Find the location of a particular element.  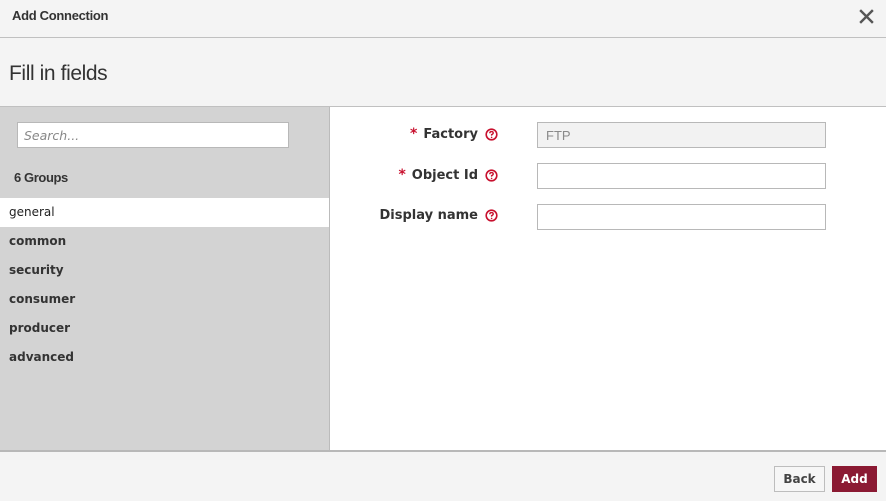

group-item-general: general is located at coordinates (164, 212).